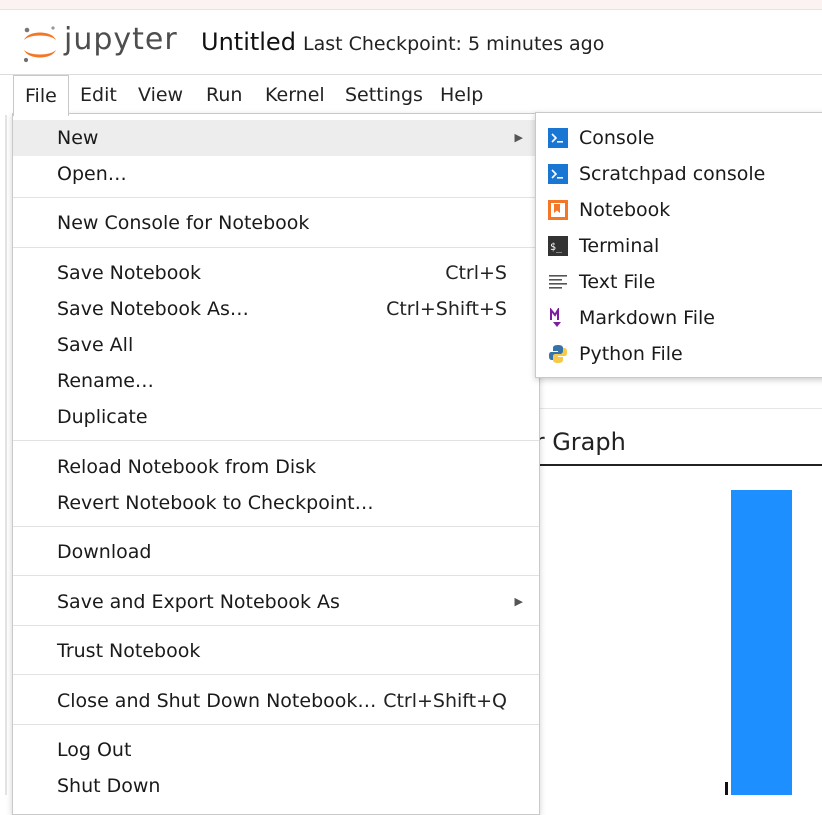  What do you see at coordinates (631, 354) in the screenshot?
I see `submenu-item-label: Python File` at bounding box center [631, 354].